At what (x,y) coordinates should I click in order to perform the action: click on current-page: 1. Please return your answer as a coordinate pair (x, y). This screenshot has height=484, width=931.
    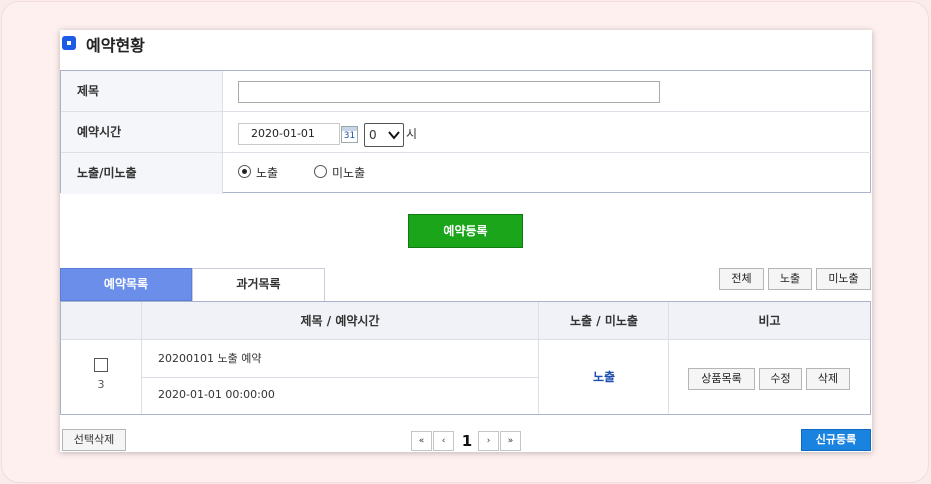
    Looking at the image, I should click on (467, 441).